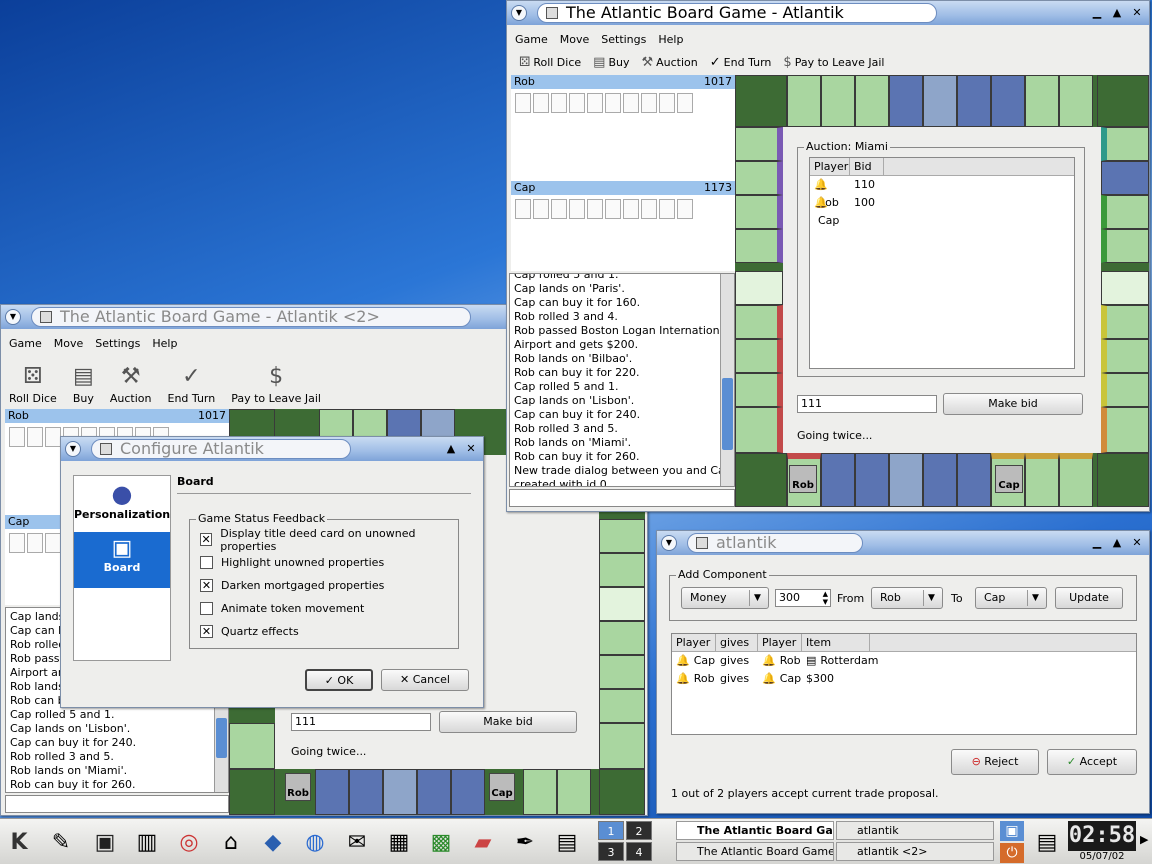  Describe the element at coordinates (942, 263) in the screenshot. I see `auction-bid-table: Player Bid 🔔Rob 110 🔔Cap 100` at that location.